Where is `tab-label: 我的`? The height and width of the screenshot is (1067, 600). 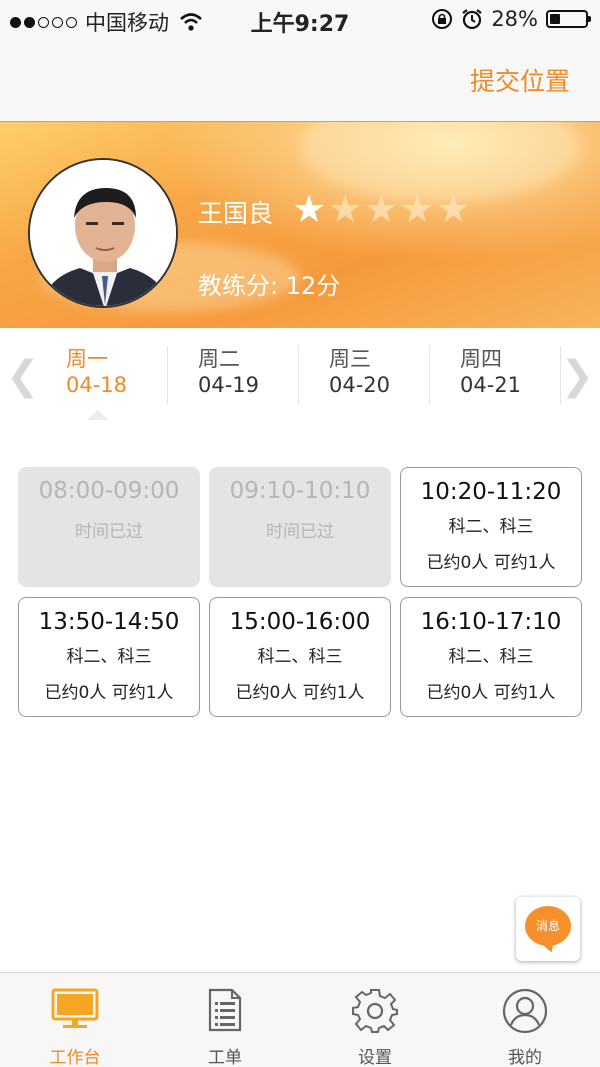
tab-label: 我的 is located at coordinates (525, 1057).